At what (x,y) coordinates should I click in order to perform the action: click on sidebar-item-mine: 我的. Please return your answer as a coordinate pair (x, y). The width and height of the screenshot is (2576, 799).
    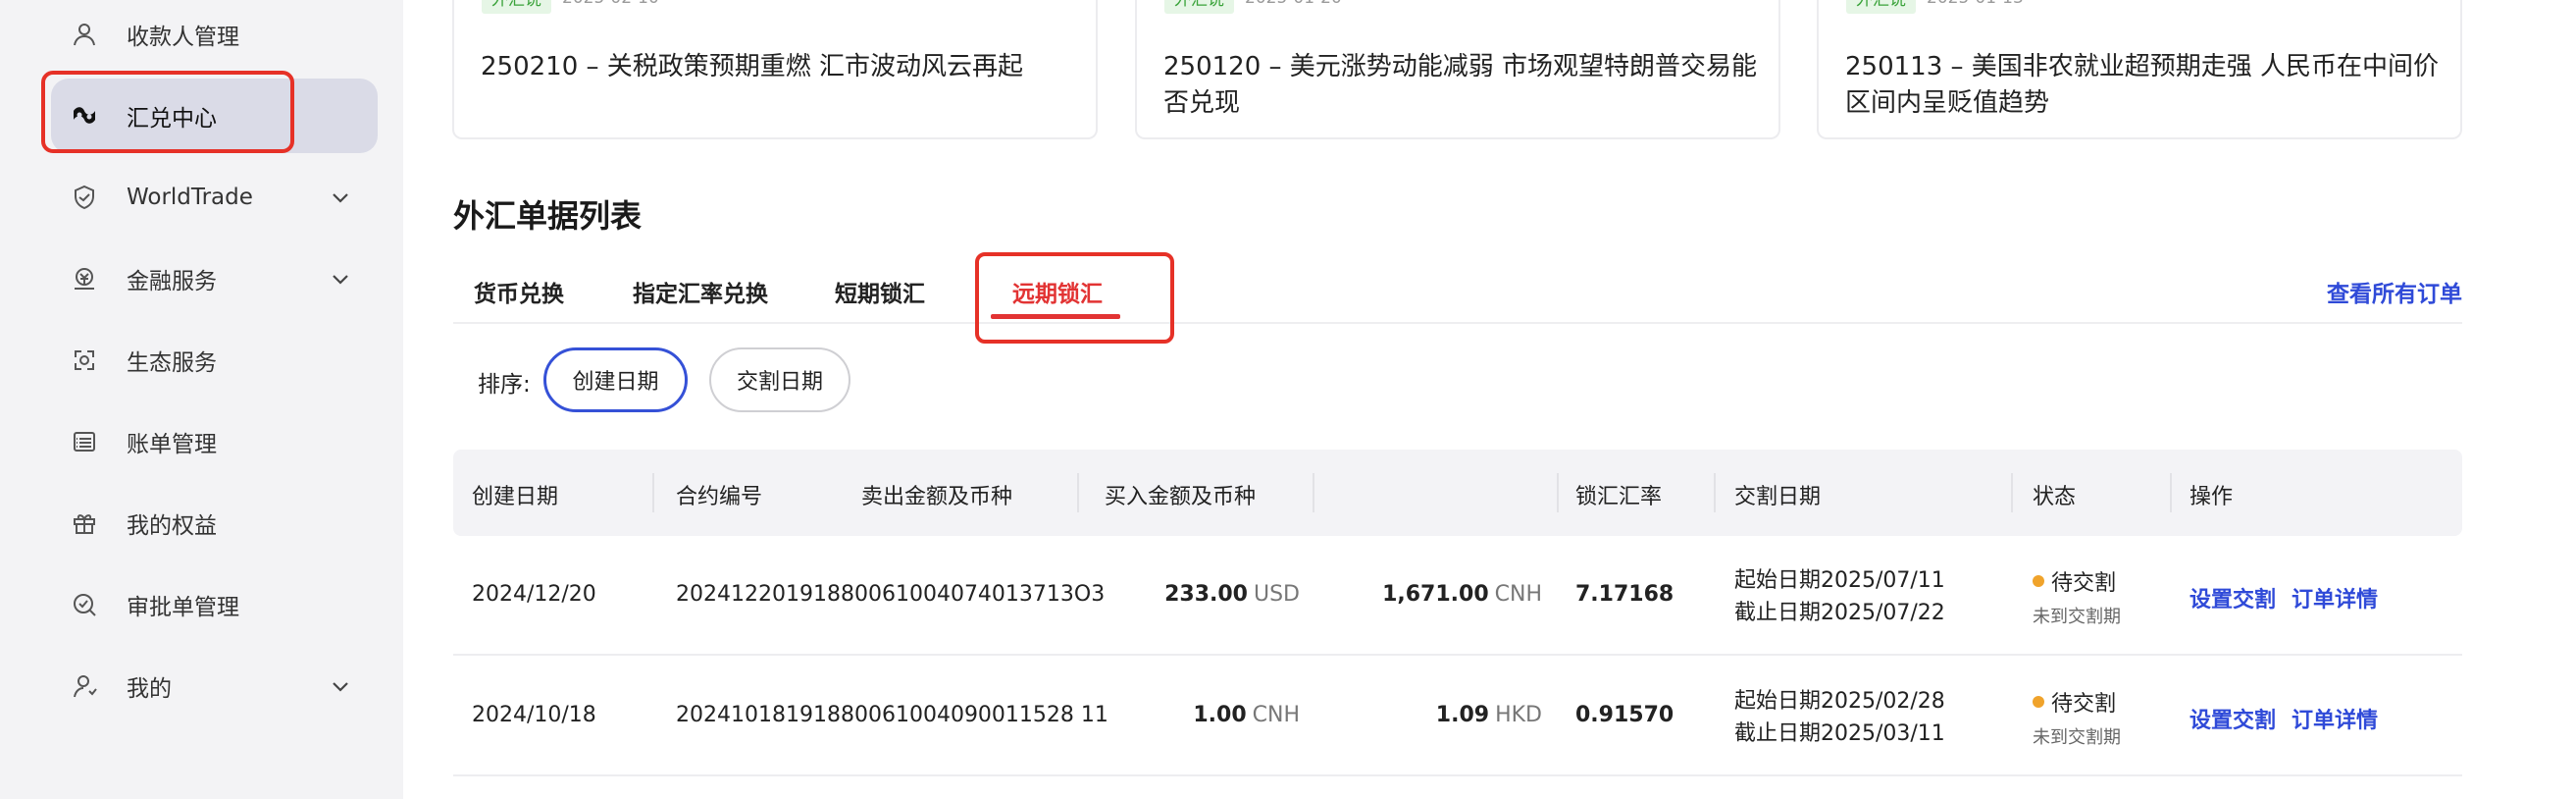
    Looking at the image, I should click on (214, 686).